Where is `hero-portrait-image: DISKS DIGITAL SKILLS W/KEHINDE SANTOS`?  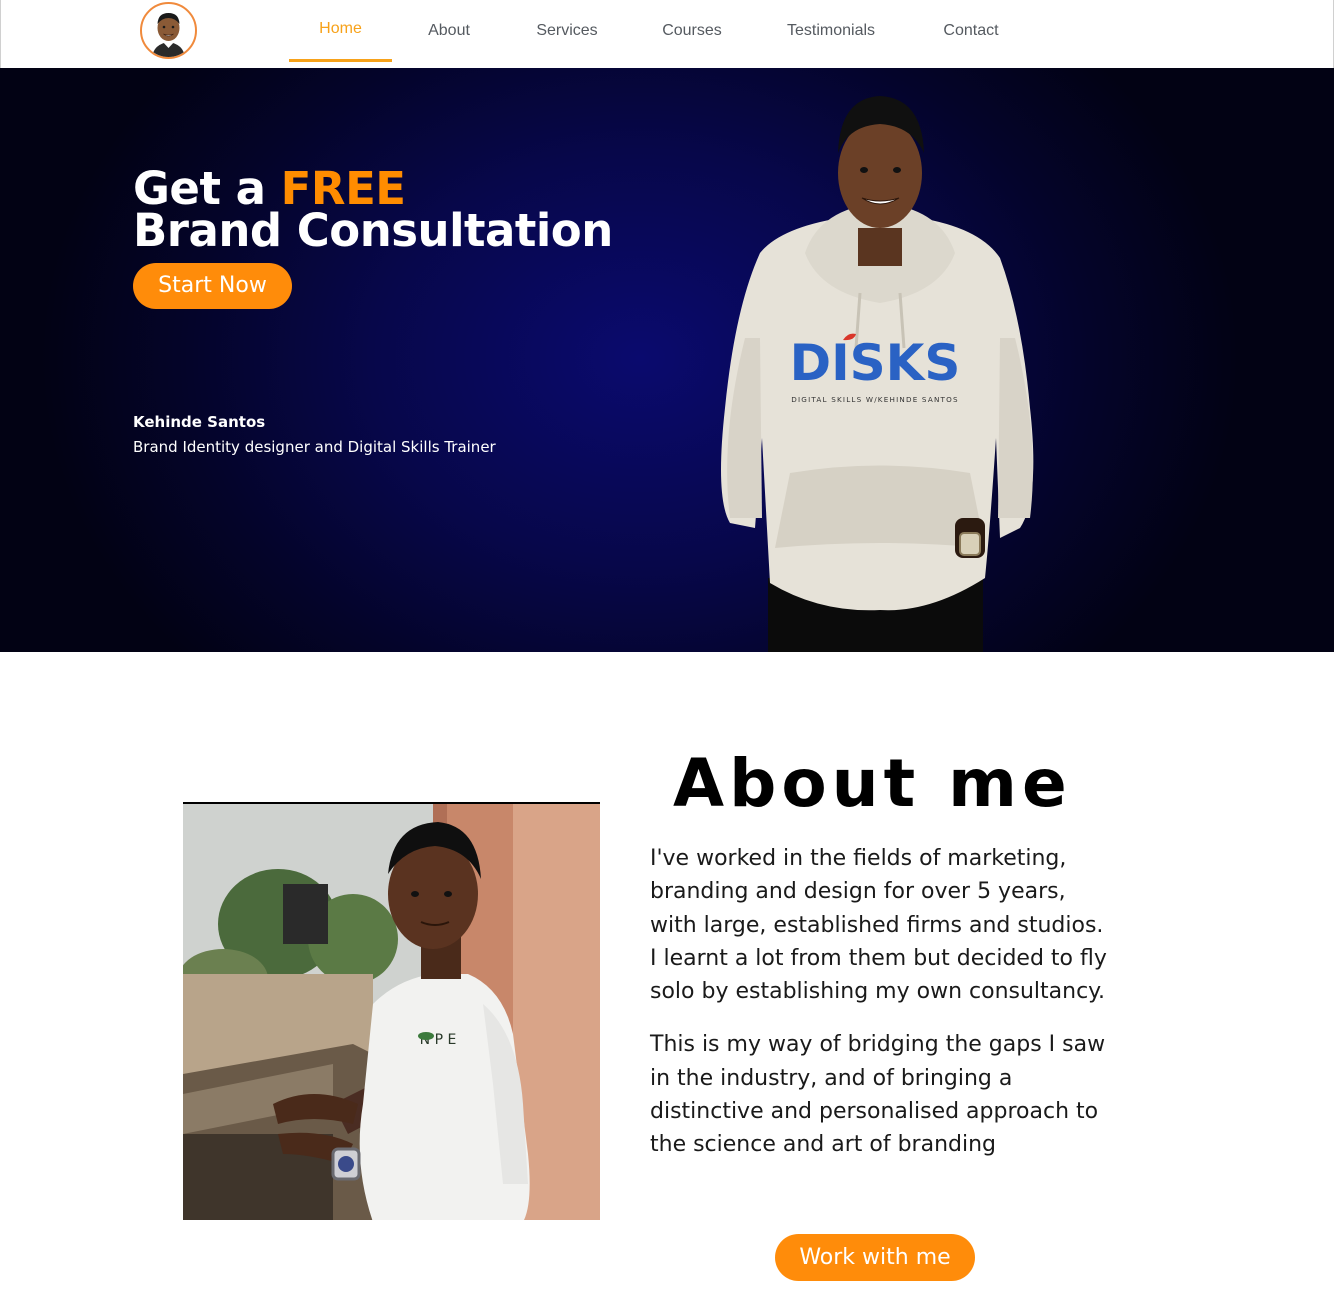 hero-portrait-image: DISKS DIGITAL SKILLS W/KEHINDE SANTOS is located at coordinates (877, 374).